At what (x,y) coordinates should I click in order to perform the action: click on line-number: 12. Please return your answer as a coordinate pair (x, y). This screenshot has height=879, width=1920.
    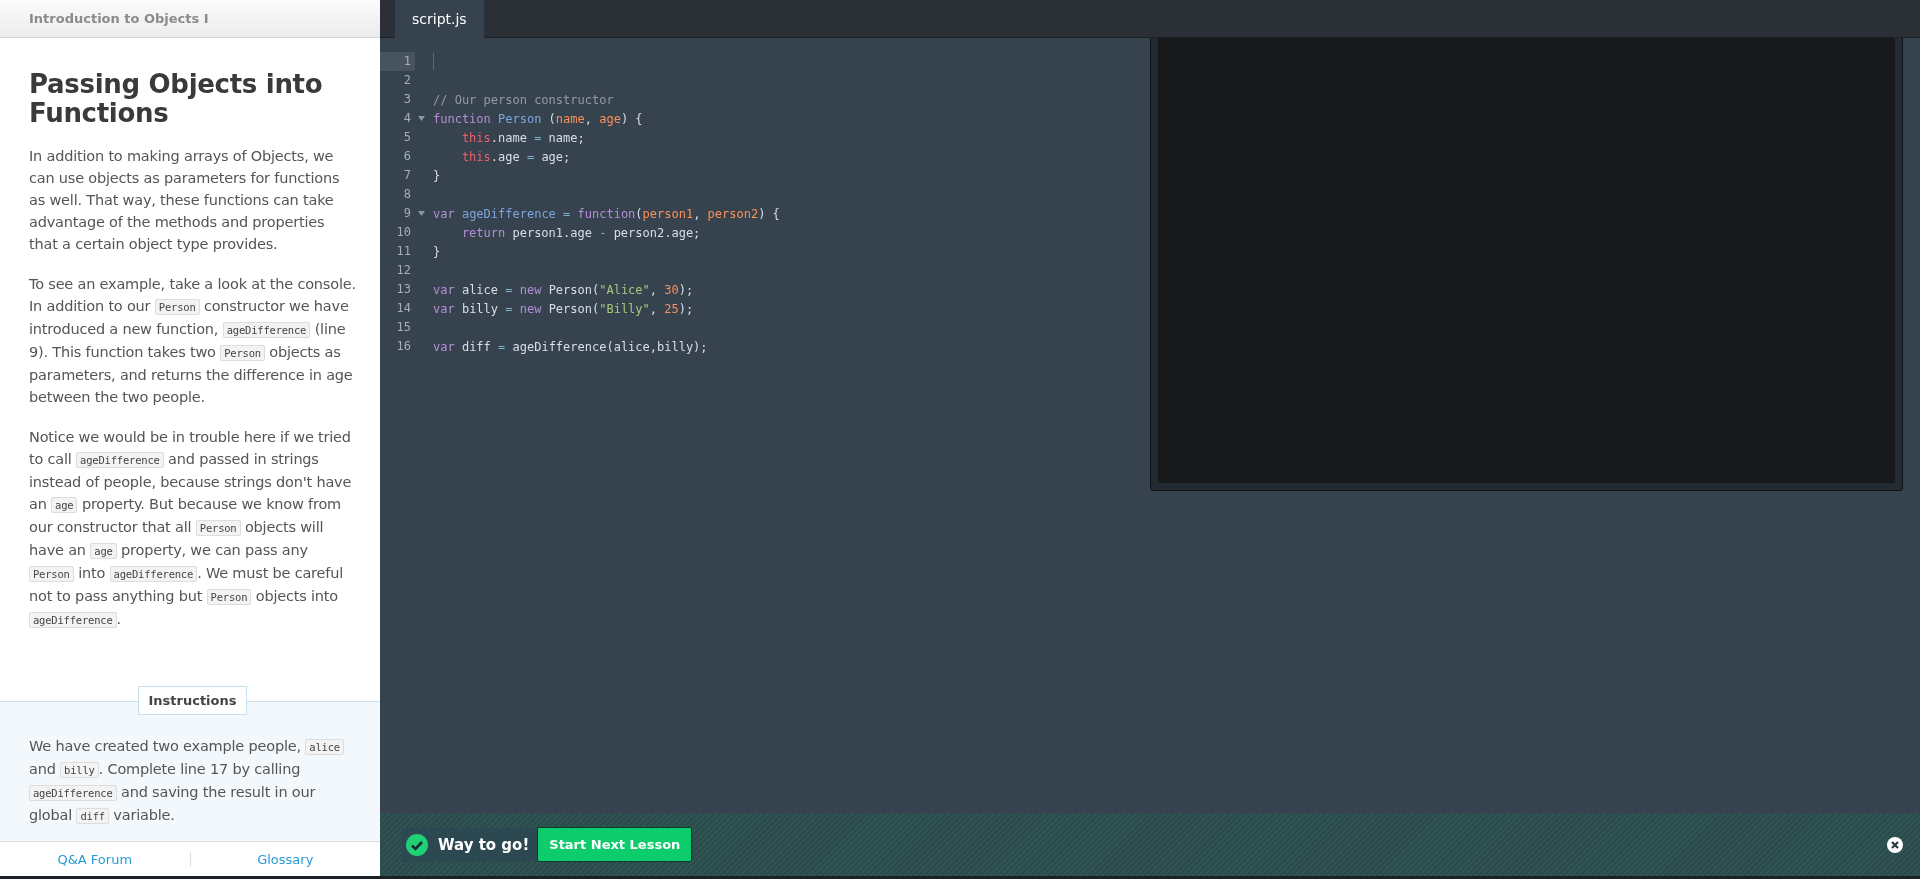
    Looking at the image, I should click on (403, 270).